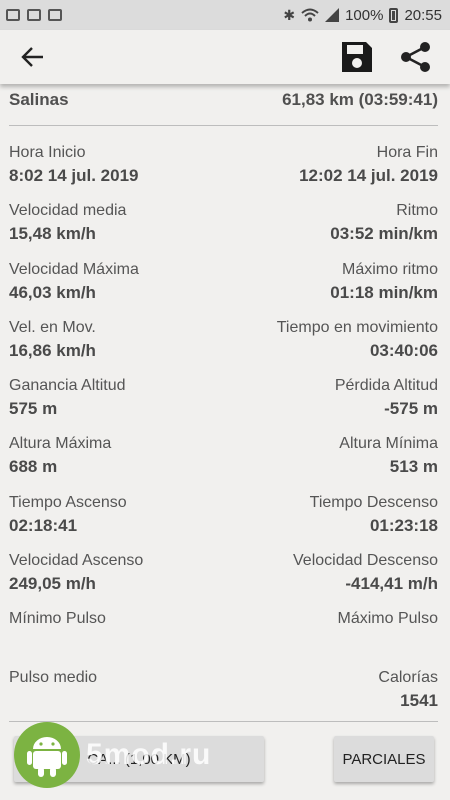  I want to click on system-icons: ✱ 100% 20:55, so click(366, 15).